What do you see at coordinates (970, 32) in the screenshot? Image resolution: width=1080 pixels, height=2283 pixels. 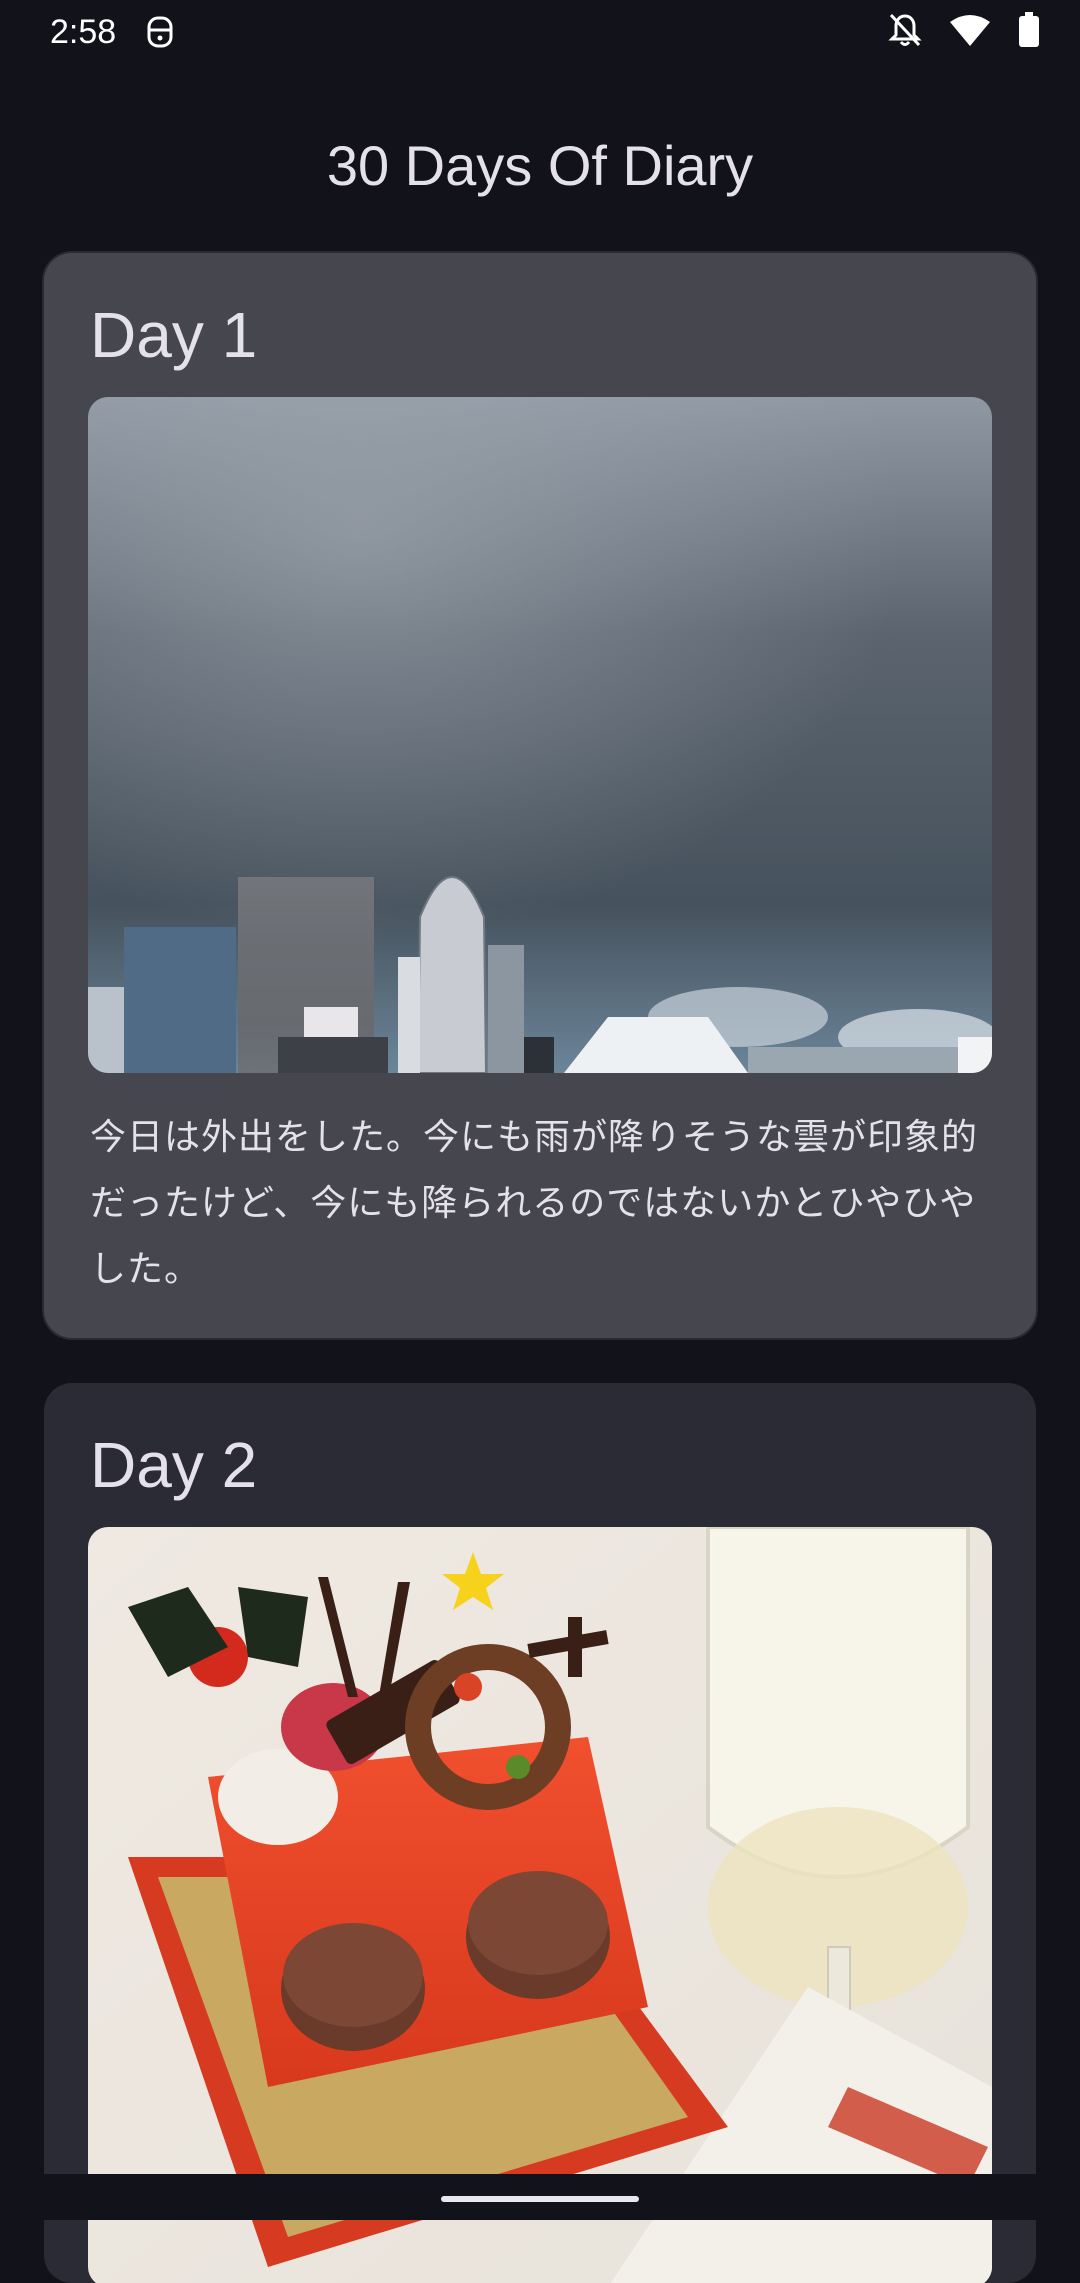 I see `wifi-icon` at bounding box center [970, 32].